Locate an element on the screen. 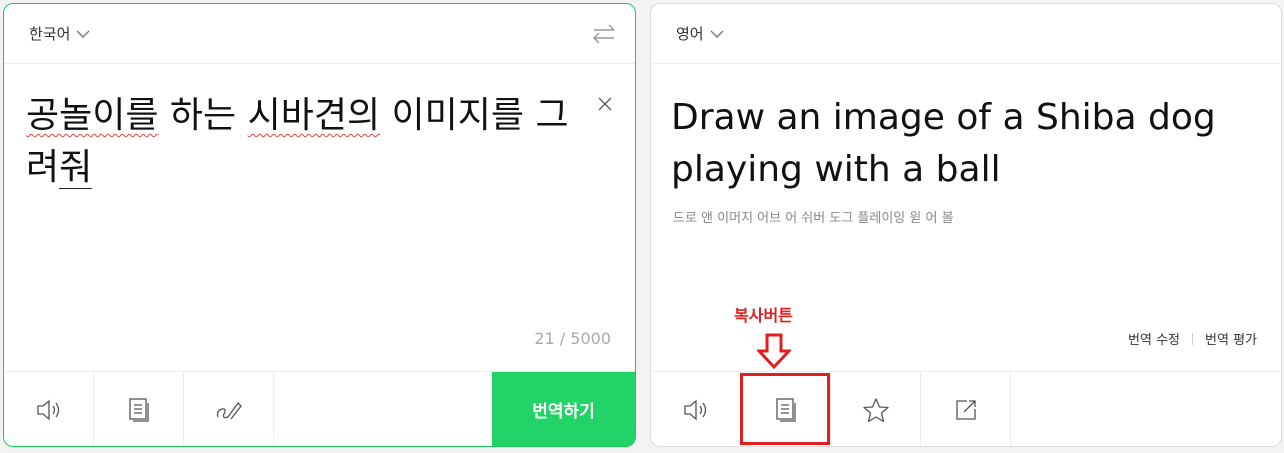 The height and width of the screenshot is (453, 1284). swap-languages-icon is located at coordinates (604, 34).